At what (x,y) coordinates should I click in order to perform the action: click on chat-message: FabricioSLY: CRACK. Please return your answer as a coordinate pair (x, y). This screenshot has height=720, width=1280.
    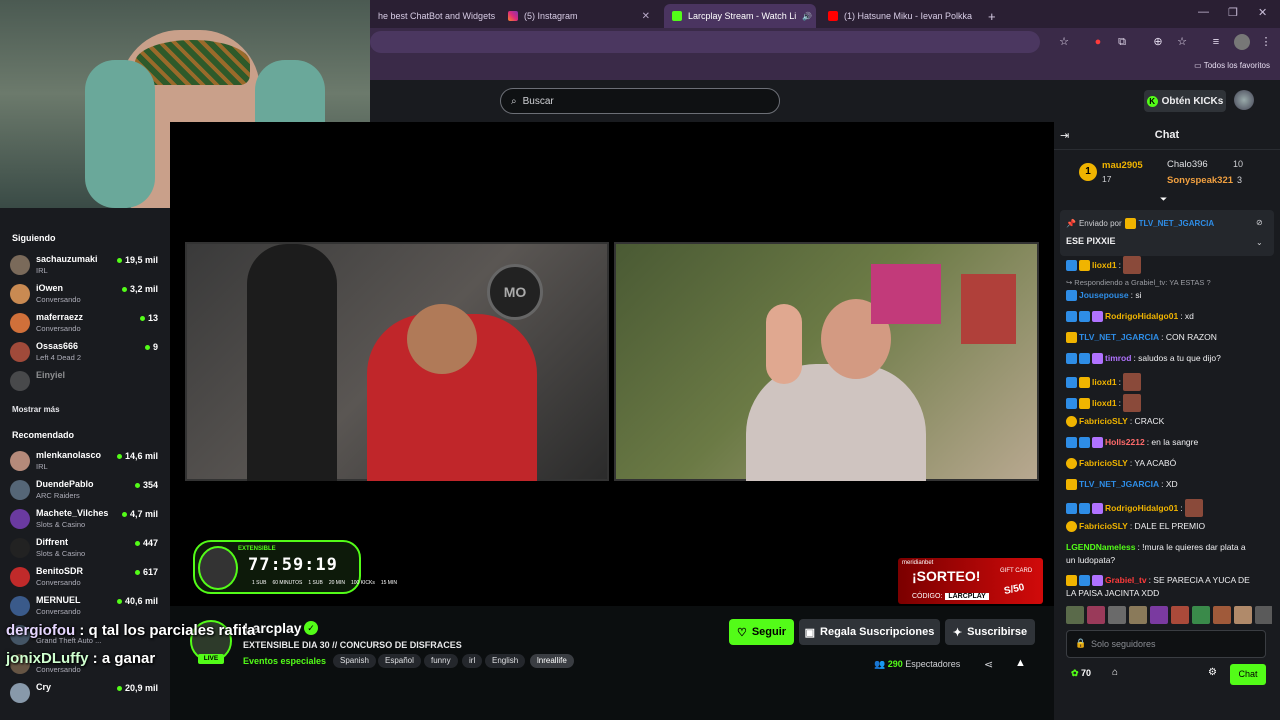
    Looking at the image, I should click on (1171, 421).